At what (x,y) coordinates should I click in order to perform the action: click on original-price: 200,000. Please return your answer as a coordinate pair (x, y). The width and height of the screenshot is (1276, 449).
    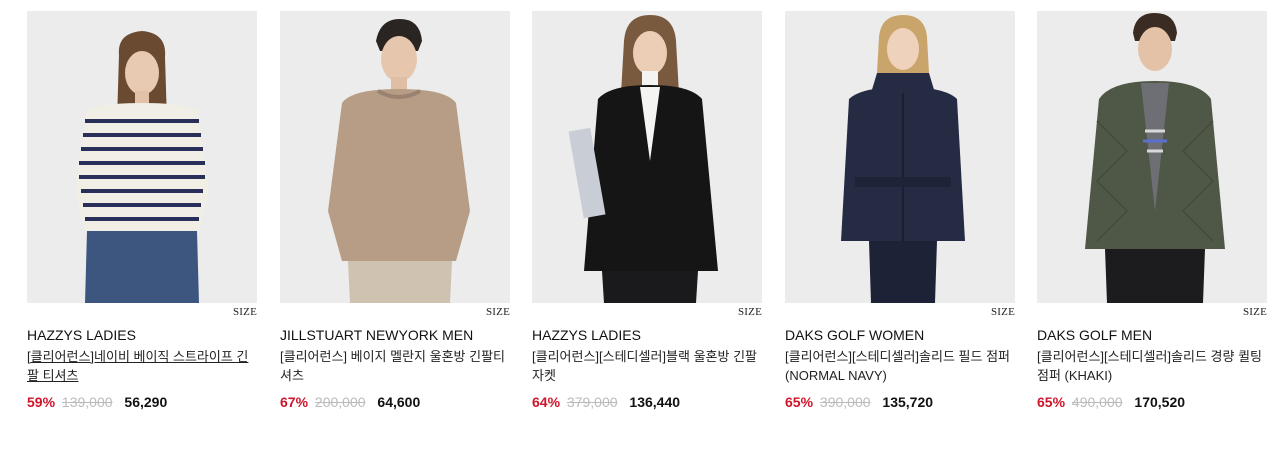
    Looking at the image, I should click on (340, 402).